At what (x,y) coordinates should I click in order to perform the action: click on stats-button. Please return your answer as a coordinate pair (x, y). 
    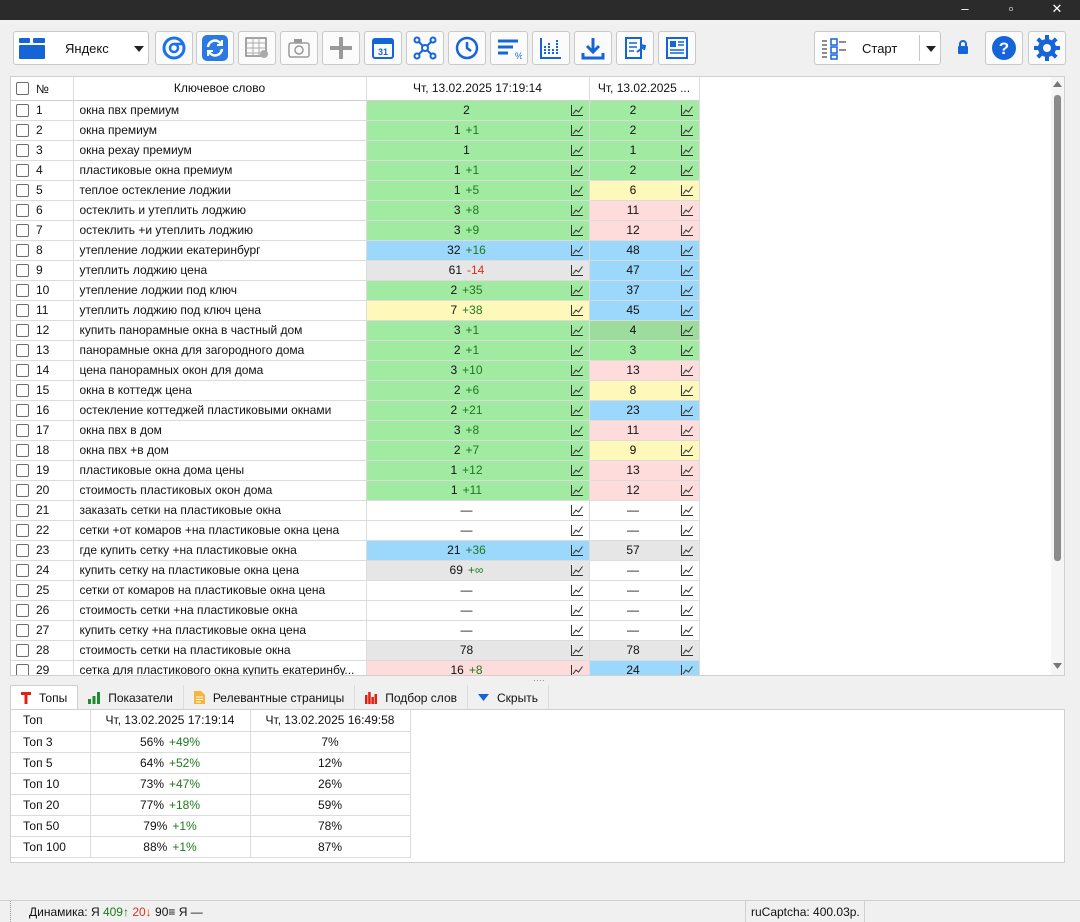
    Looking at the image, I should click on (551, 48).